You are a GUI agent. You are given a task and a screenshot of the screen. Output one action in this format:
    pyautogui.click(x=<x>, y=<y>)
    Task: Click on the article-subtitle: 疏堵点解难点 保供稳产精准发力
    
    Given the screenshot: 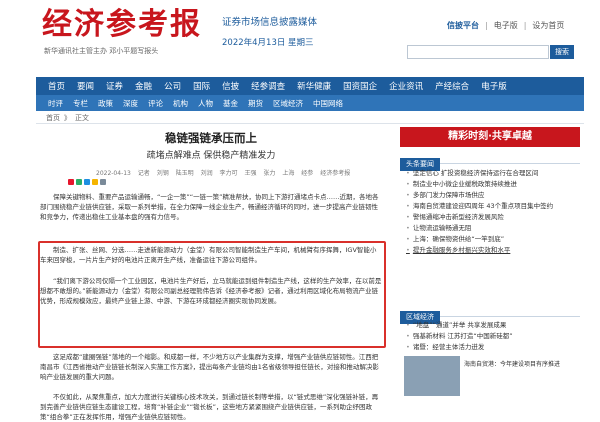 What is the action you would take?
    pyautogui.click(x=211, y=156)
    